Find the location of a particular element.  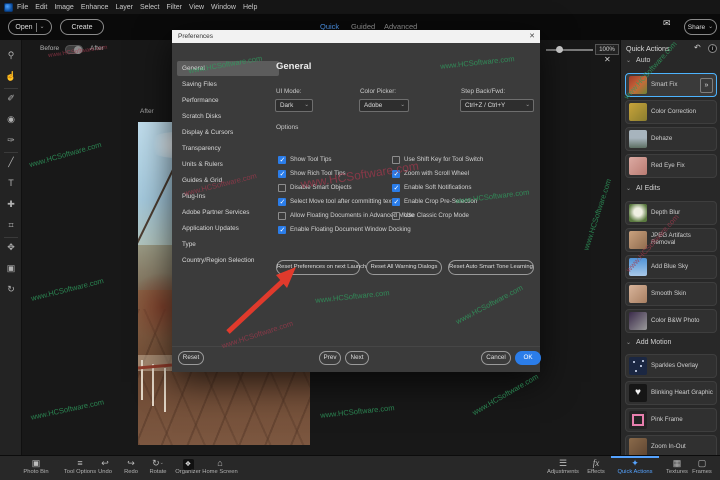

home-screen-button: ⌂ Home Screen is located at coordinates (220, 466).